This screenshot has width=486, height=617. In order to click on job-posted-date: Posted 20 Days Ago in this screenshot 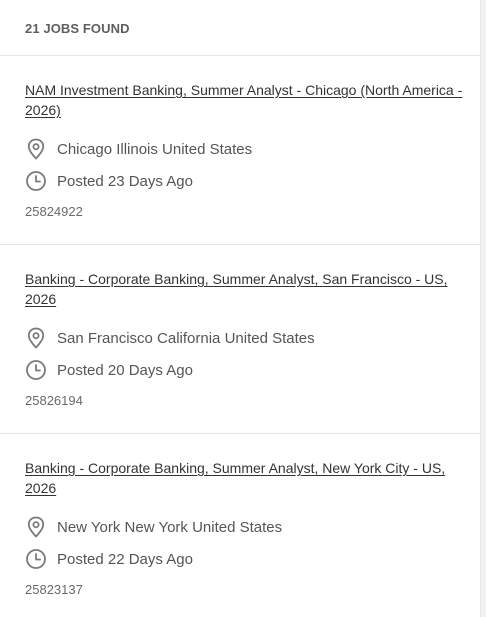, I will do `click(125, 370)`.